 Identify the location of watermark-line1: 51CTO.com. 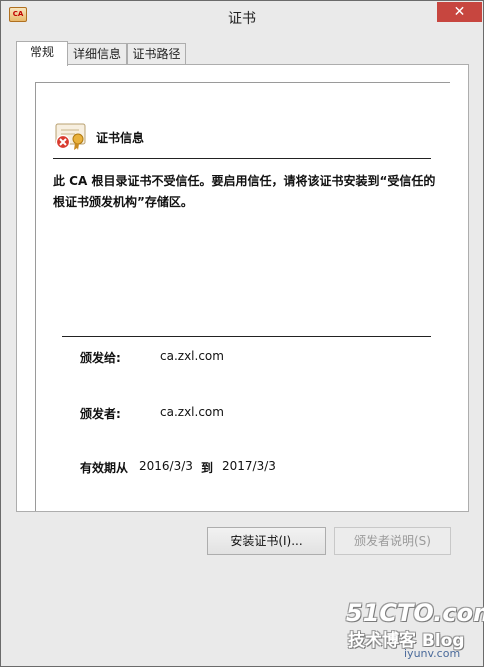
(415, 613).